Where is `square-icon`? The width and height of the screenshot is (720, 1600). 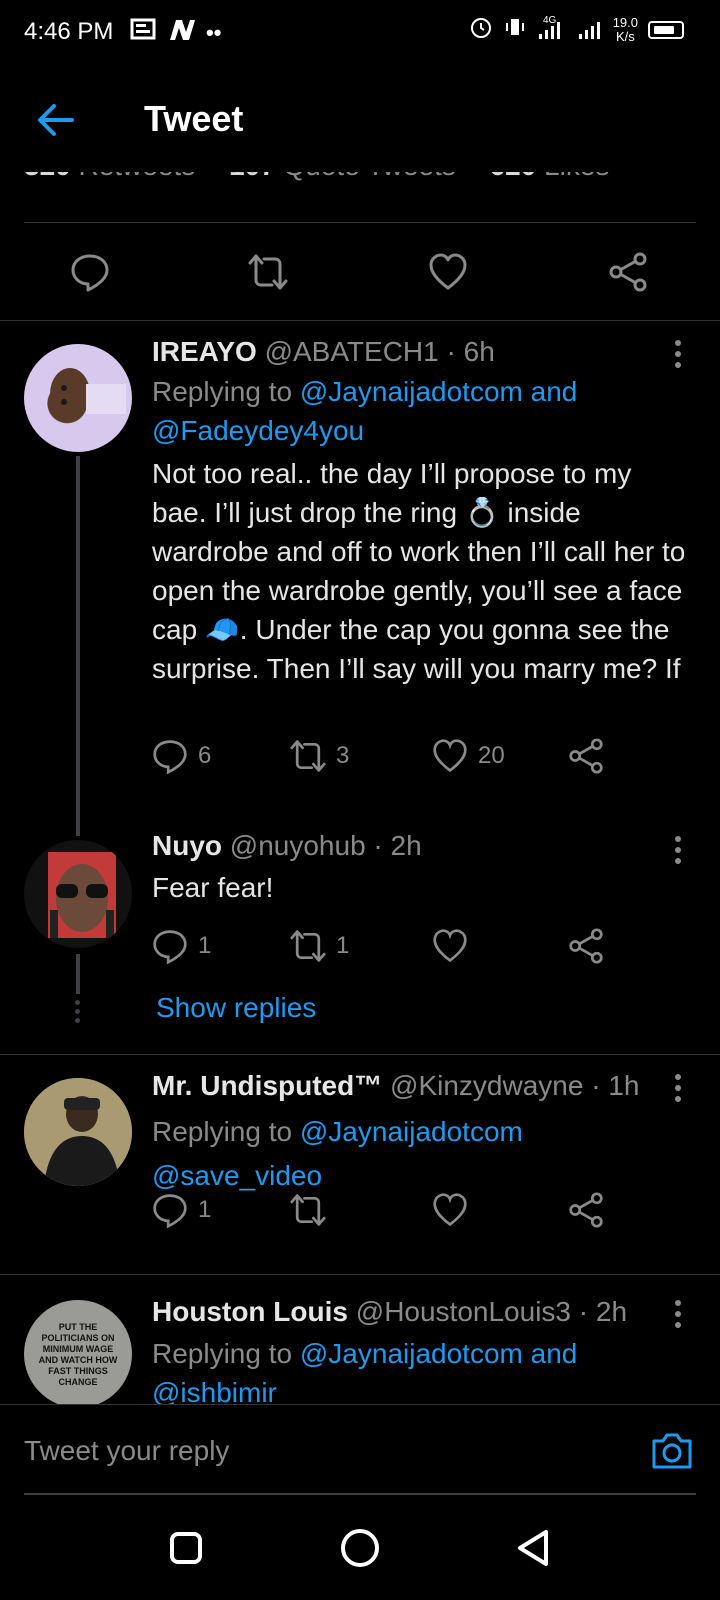 square-icon is located at coordinates (186, 1548).